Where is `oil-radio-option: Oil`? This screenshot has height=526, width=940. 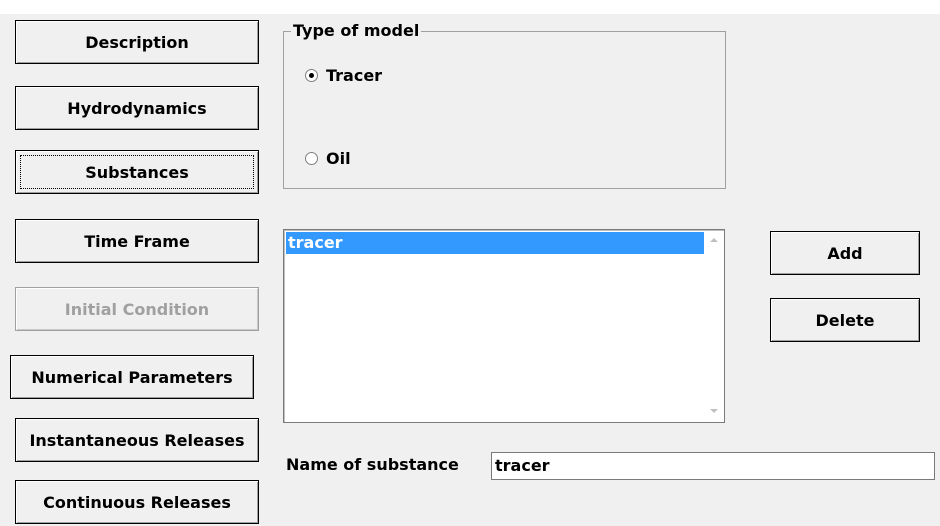
oil-radio-option: Oil is located at coordinates (328, 158).